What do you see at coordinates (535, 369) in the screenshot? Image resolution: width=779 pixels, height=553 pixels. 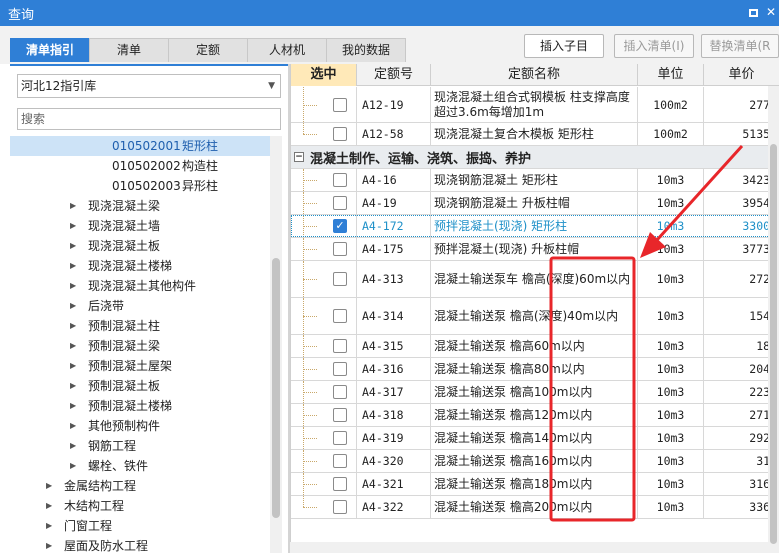 I see `table-row: A4-316 混凝土输送泵 檐高80m以内 10m3 204.` at bounding box center [535, 369].